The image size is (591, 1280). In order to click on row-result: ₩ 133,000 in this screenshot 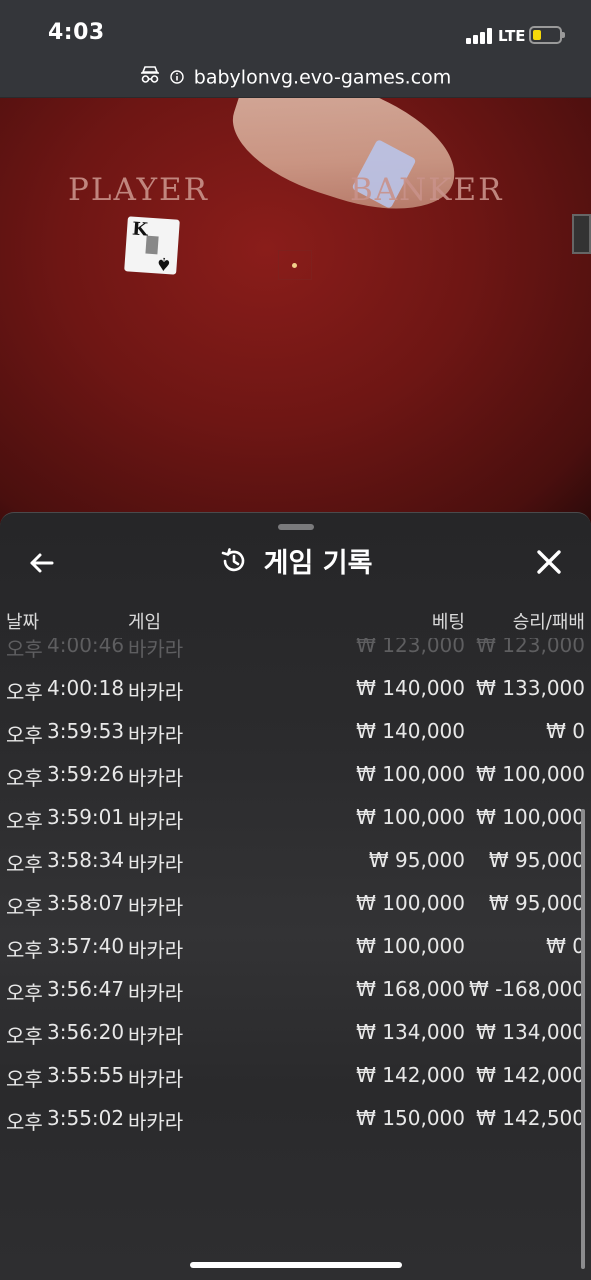, I will do `click(530, 688)`.